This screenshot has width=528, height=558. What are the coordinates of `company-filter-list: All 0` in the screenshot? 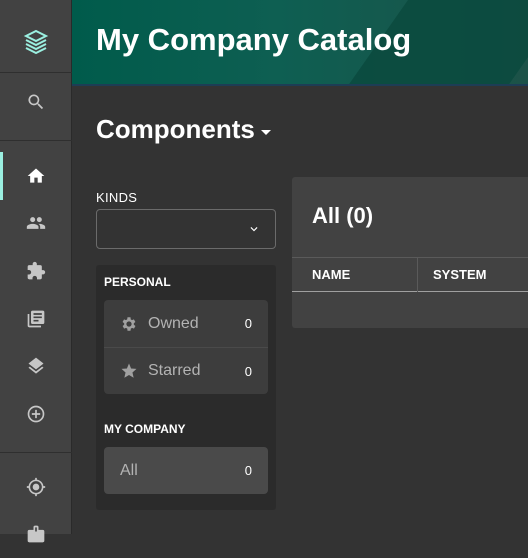 It's located at (186, 470).